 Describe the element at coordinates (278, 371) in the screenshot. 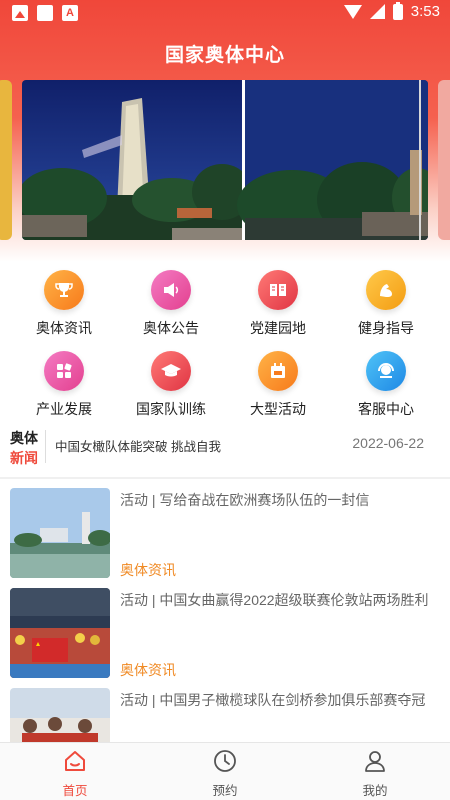

I see `calendar-icon` at that location.